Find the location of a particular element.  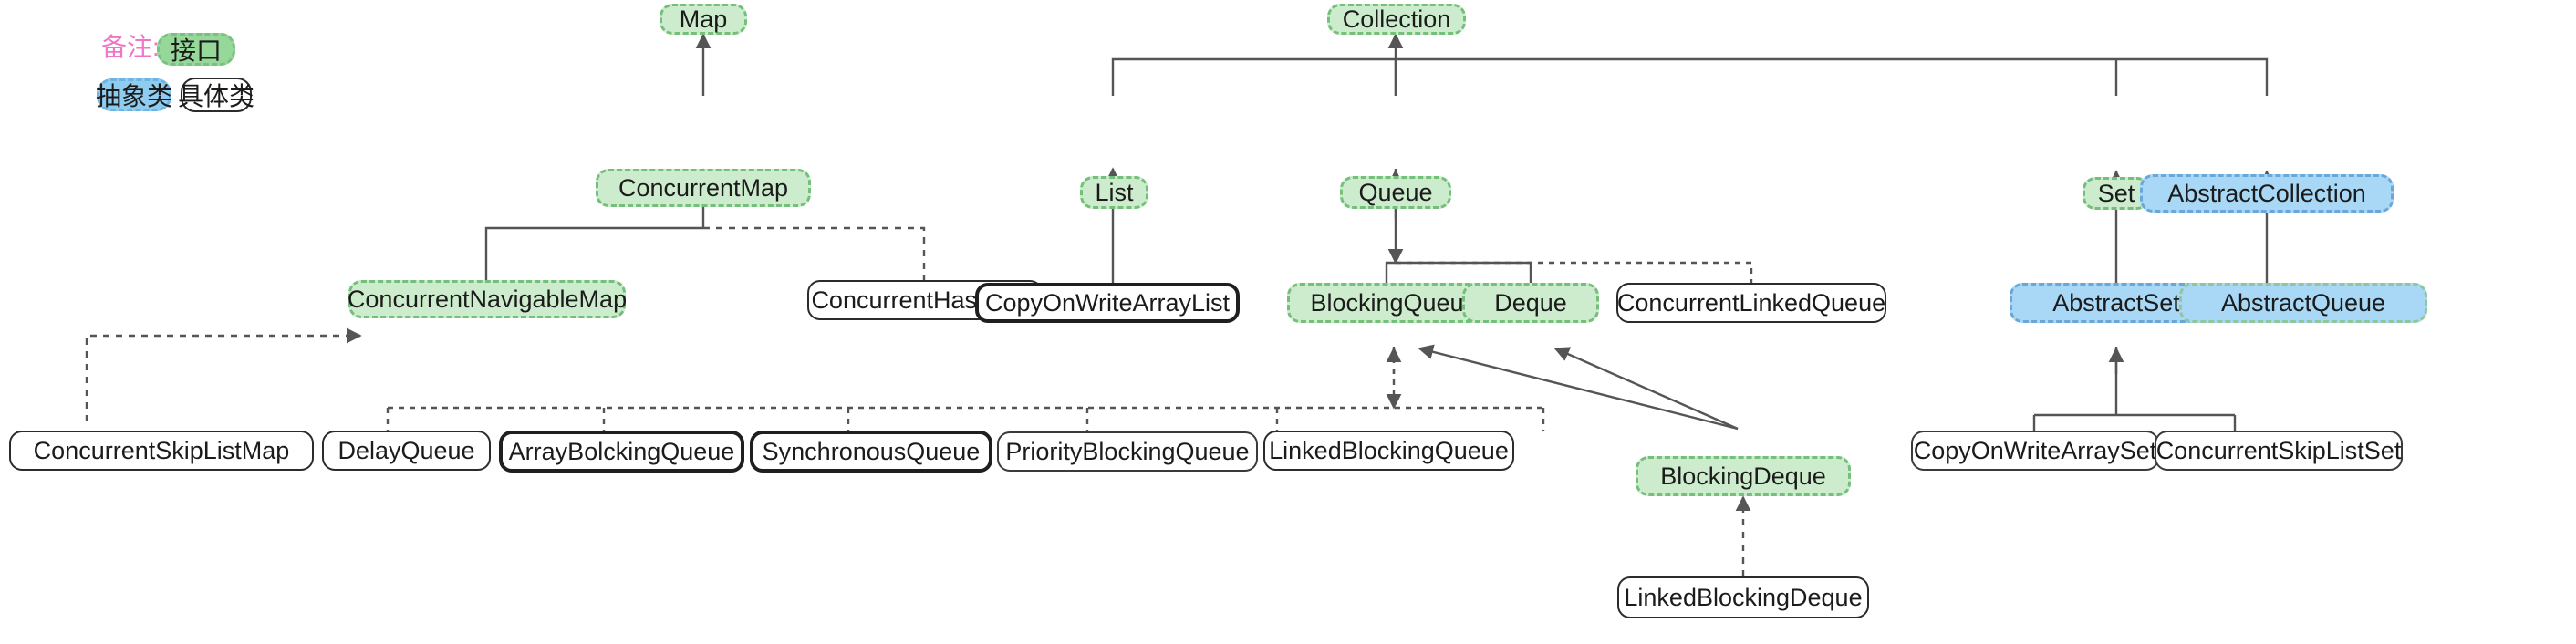

node-abstractcollection-label: AbstractCollection is located at coordinates (2266, 193).